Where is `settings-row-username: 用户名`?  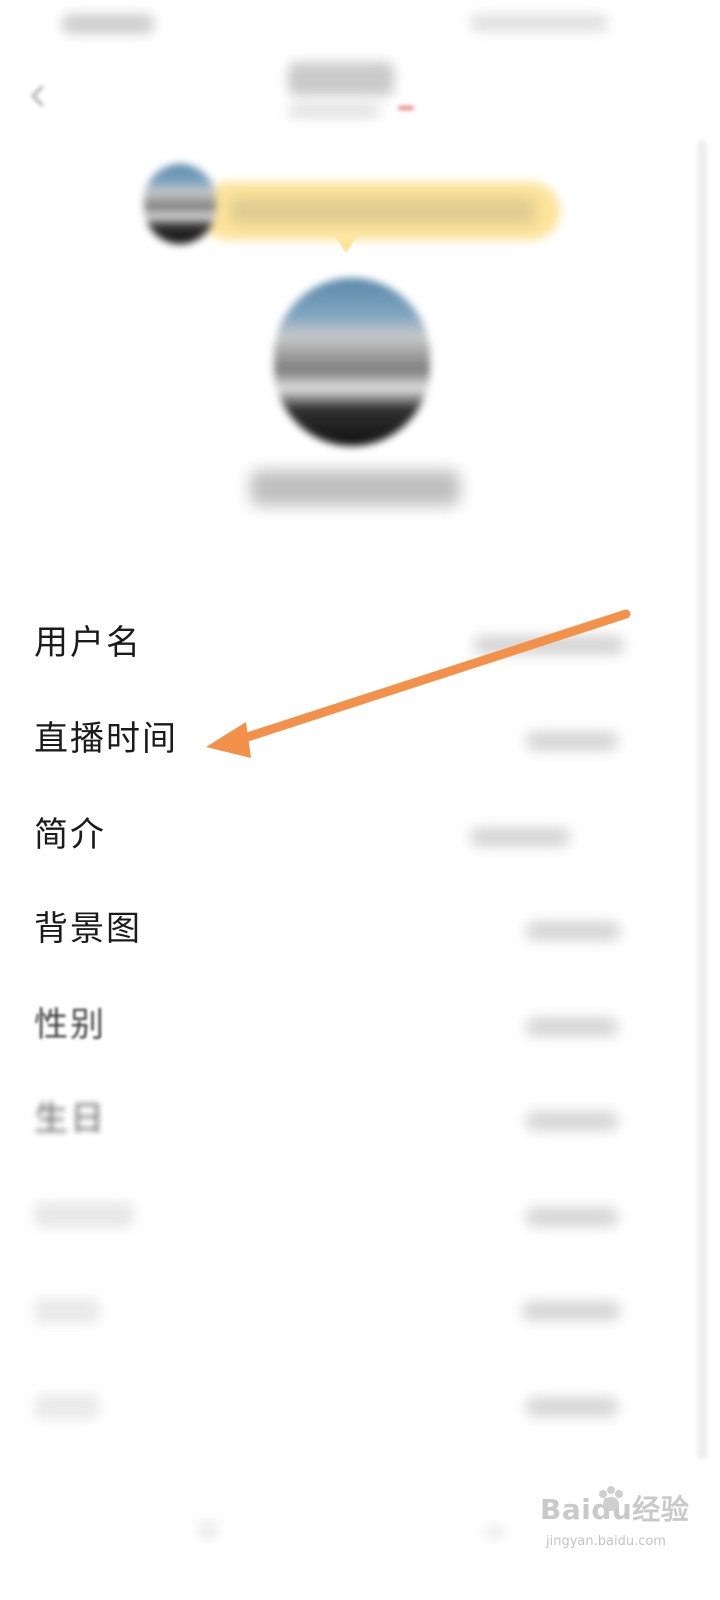 settings-row-username: 用户名 is located at coordinates (360, 643).